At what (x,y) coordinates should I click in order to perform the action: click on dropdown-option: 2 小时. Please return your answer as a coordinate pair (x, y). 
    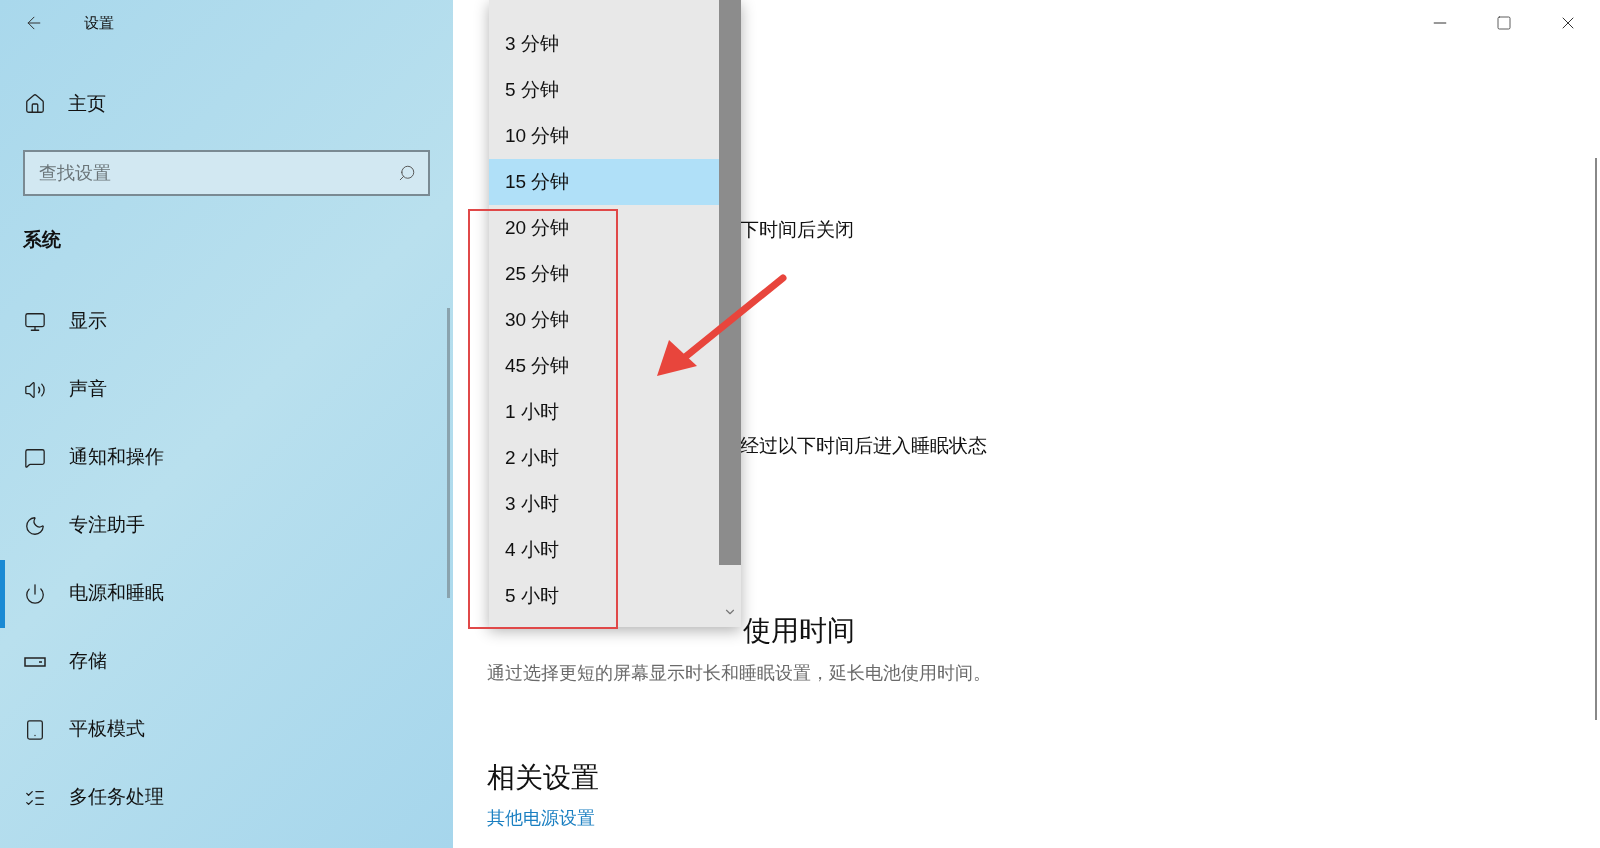
    Looking at the image, I should click on (604, 458).